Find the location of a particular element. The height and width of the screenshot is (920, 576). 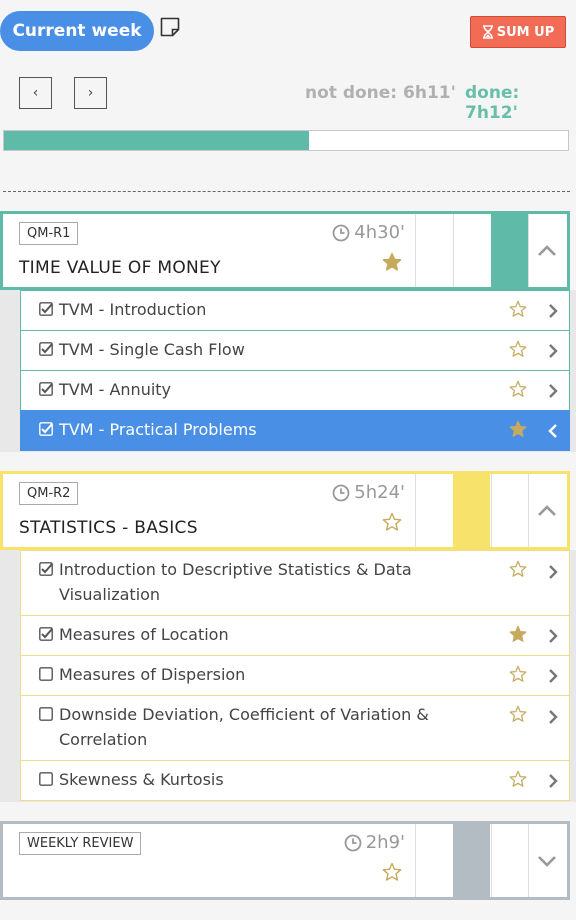

current-week-label: Current week is located at coordinates (77, 31).